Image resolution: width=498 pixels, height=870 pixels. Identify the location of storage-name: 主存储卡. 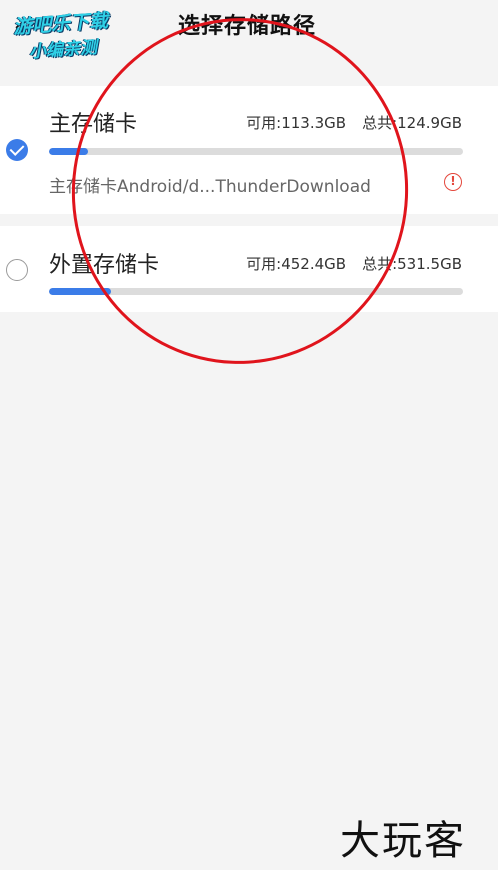
(93, 124).